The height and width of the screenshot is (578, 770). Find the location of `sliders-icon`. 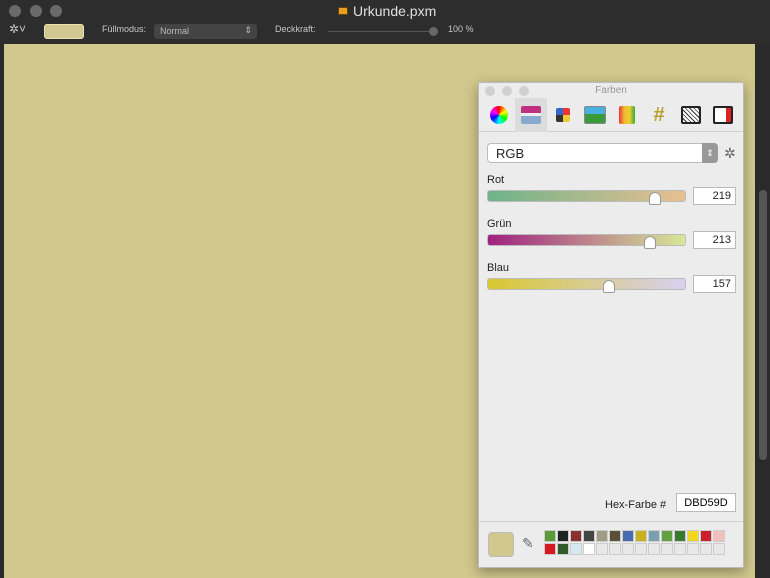

sliders-icon is located at coordinates (531, 115).